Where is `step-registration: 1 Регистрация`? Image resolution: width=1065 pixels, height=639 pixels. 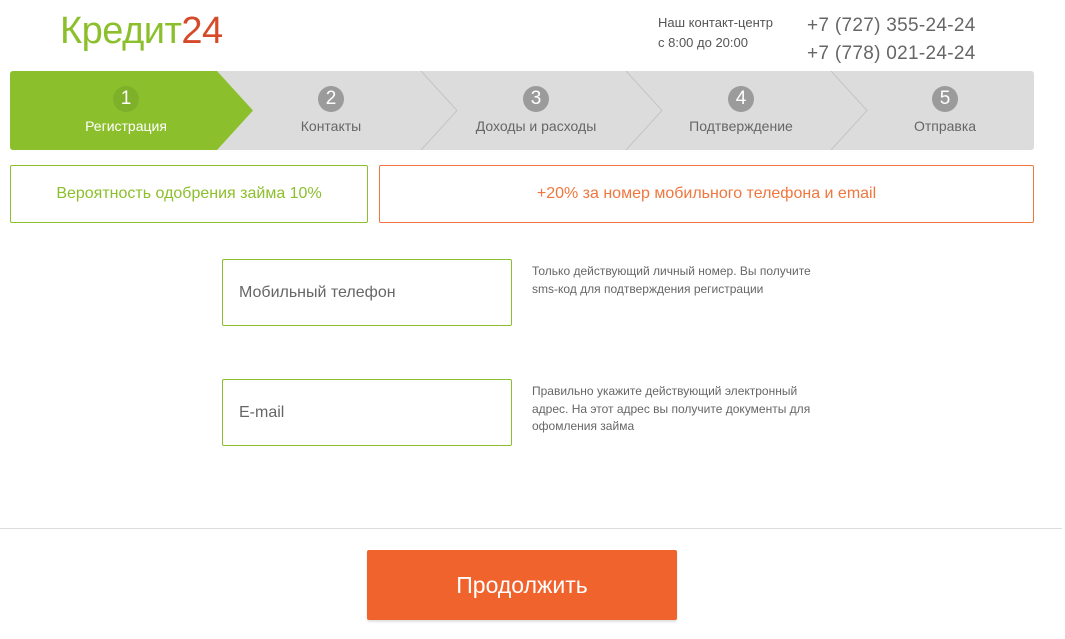
step-registration: 1 Регистрация is located at coordinates (126, 110).